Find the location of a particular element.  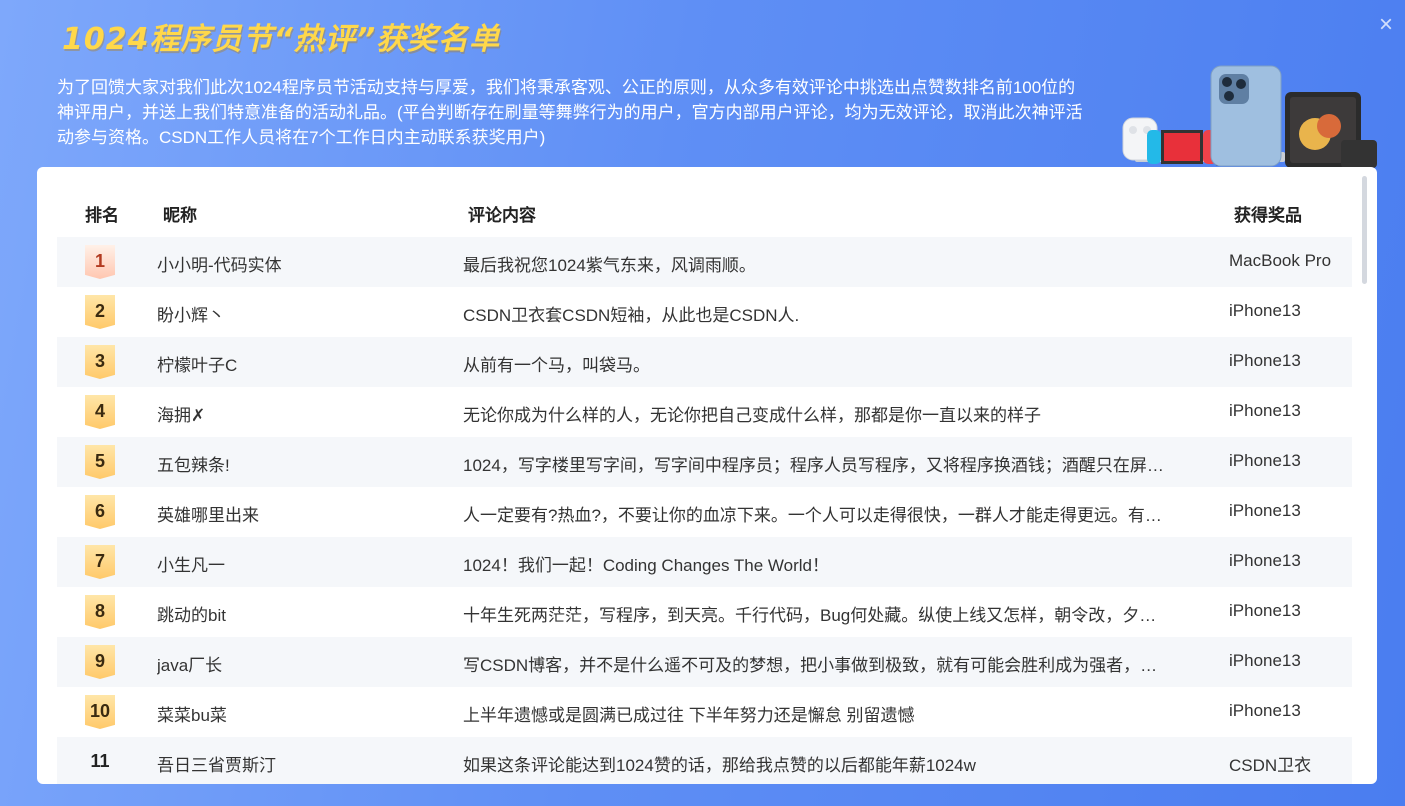

winner-name: 英雄哪里出来 is located at coordinates (297, 513).